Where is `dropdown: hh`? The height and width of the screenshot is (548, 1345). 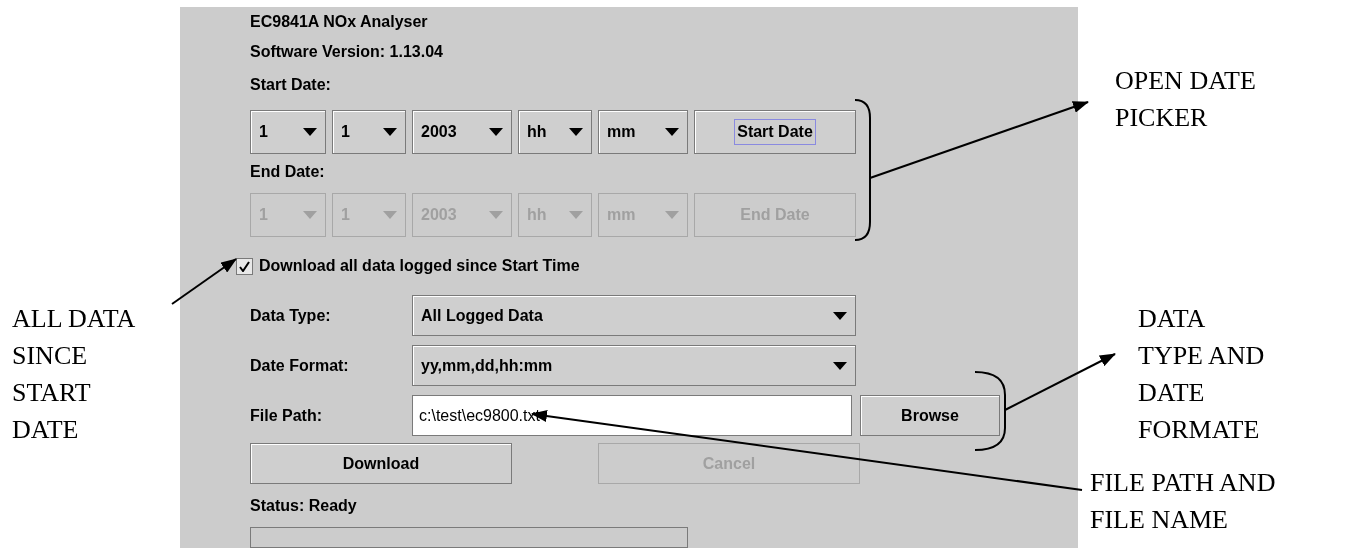 dropdown: hh is located at coordinates (555, 132).